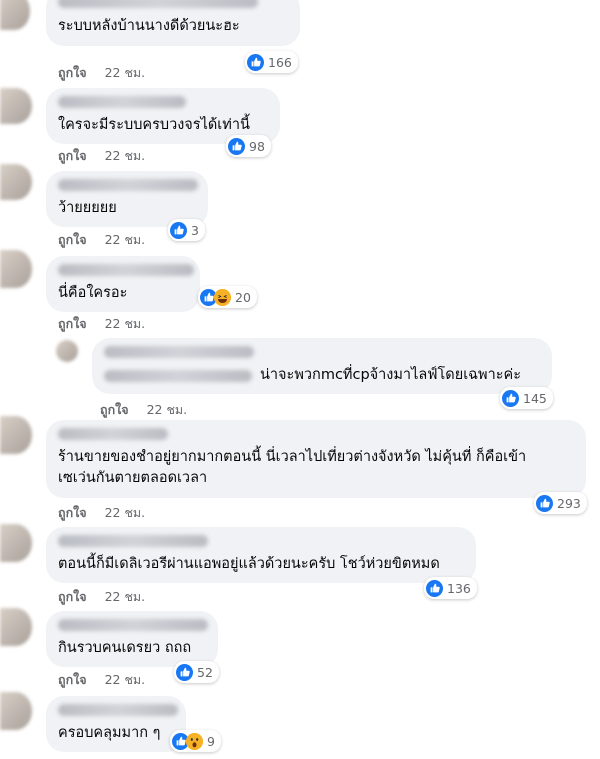 The image size is (600, 759). What do you see at coordinates (569, 503) in the screenshot?
I see `reaction-count: 293` at bounding box center [569, 503].